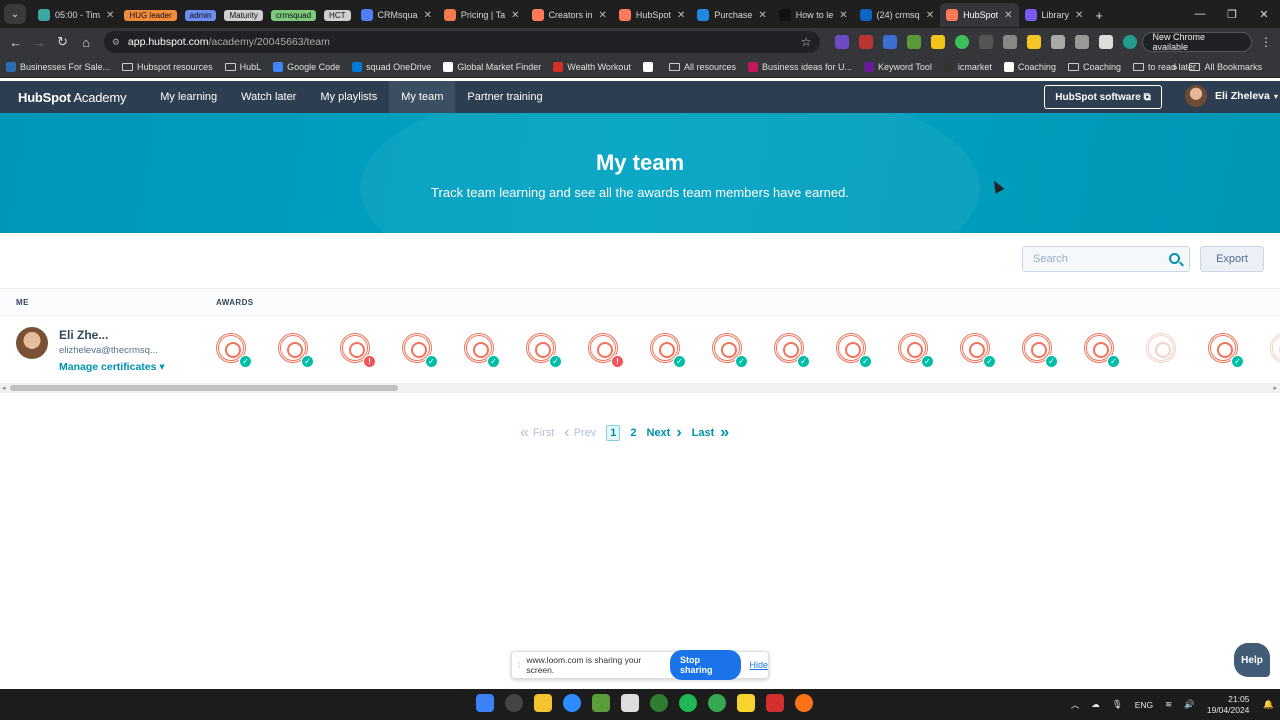 The image size is (1280, 720). I want to click on bookmark-item: icmarket, so click(967, 66).